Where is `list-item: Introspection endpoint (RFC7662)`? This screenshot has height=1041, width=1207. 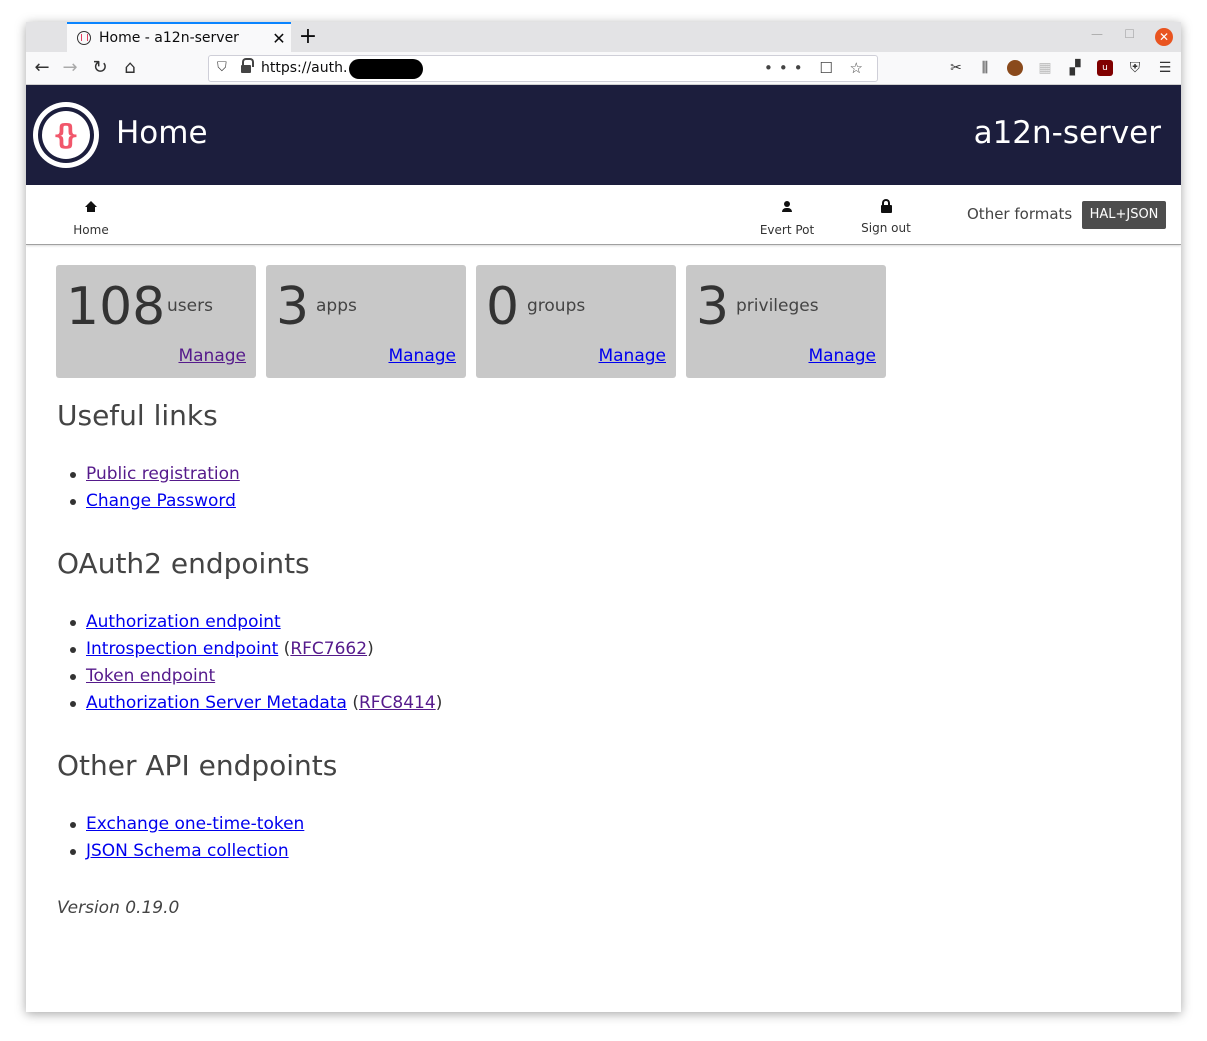
list-item: Introspection endpoint (RFC7662) is located at coordinates (255, 649).